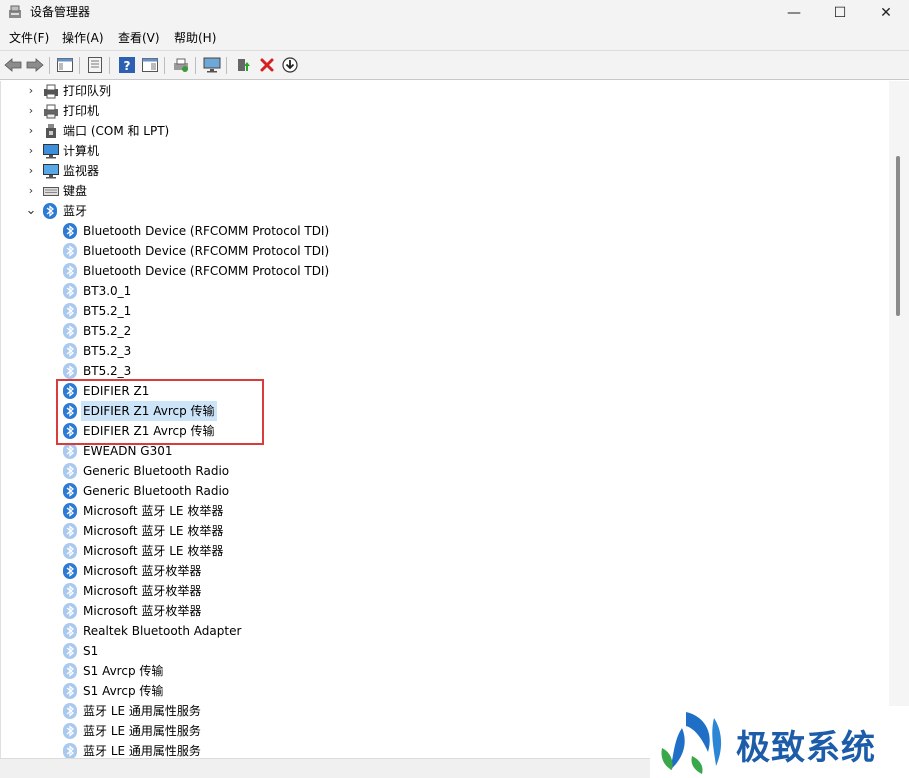  What do you see at coordinates (29, 38) in the screenshot?
I see `menu-file: 文件(F)` at bounding box center [29, 38].